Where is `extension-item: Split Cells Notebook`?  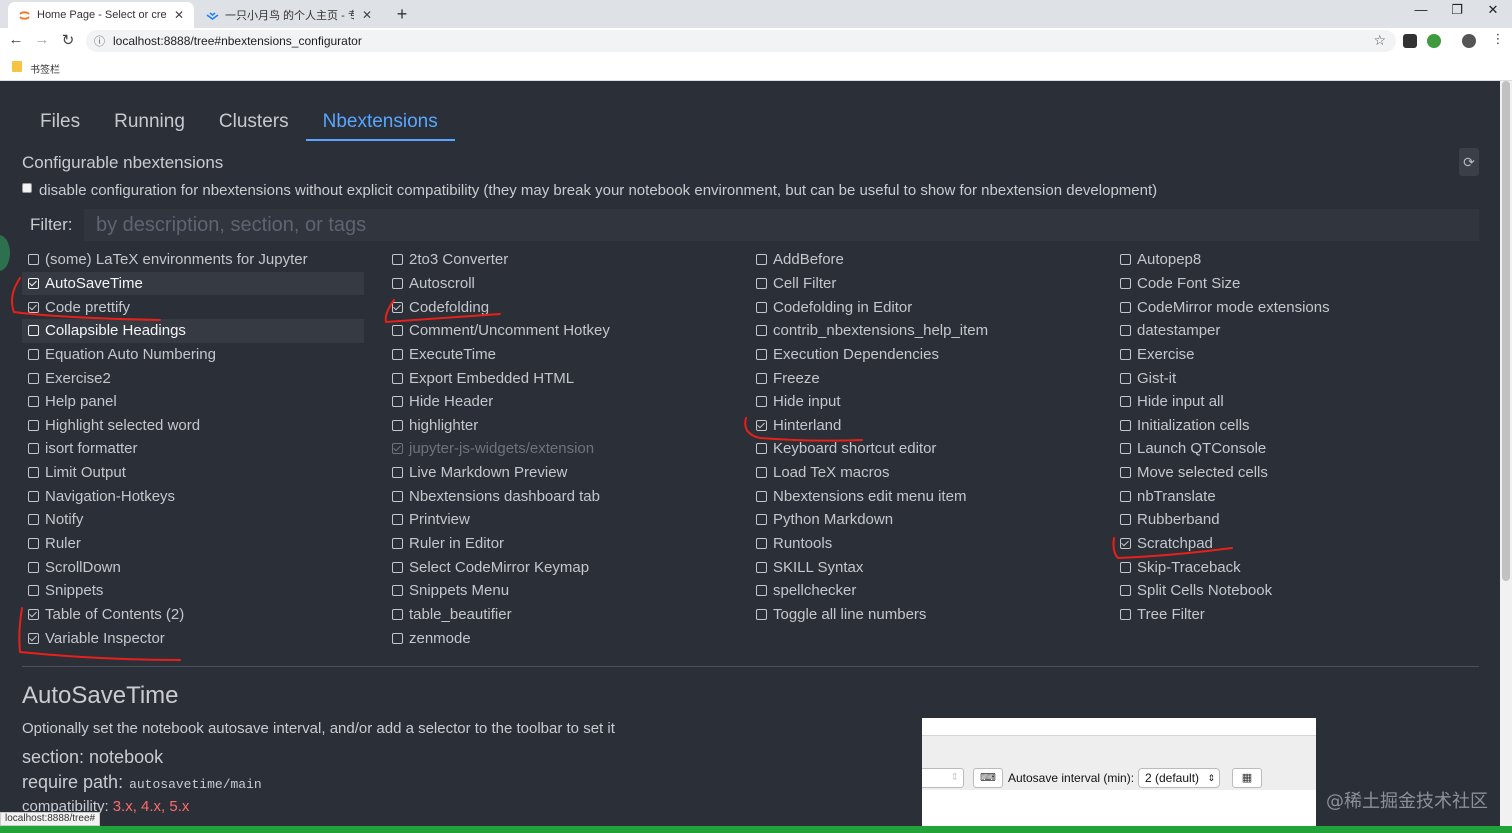 extension-item: Split Cells Notebook is located at coordinates (1285, 591).